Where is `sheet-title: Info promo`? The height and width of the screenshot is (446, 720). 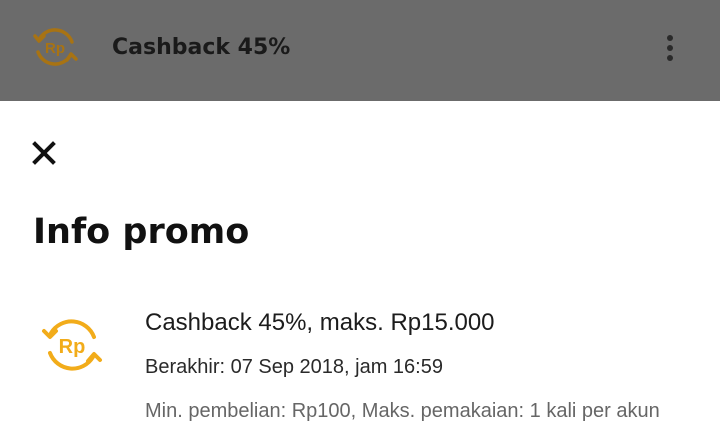
sheet-title: Info promo is located at coordinates (141, 232).